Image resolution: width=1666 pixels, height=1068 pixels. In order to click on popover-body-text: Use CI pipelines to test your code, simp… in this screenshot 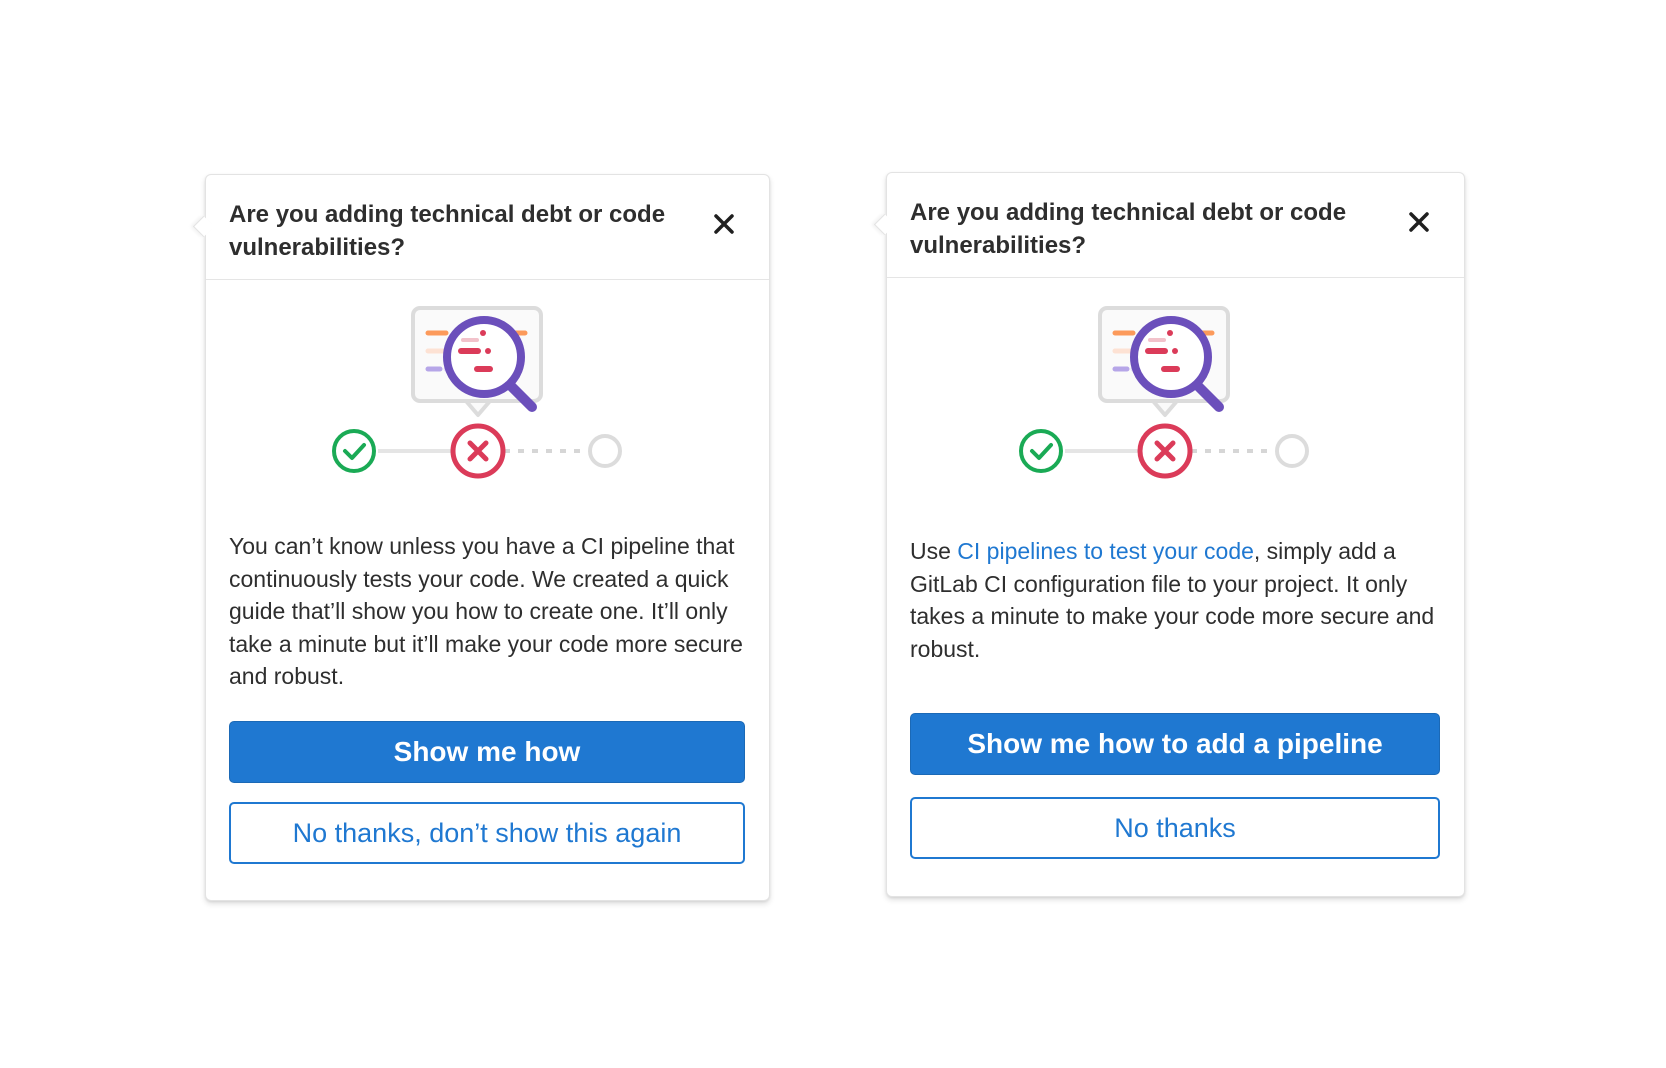, I will do `click(1172, 600)`.